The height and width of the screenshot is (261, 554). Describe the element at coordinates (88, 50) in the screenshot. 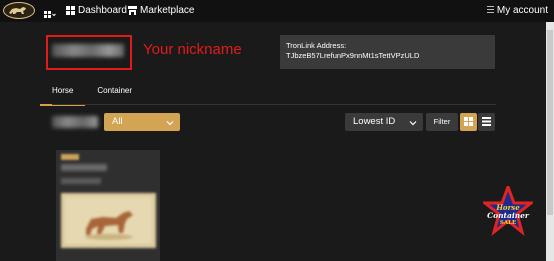

I see `nickname-blurred` at that location.